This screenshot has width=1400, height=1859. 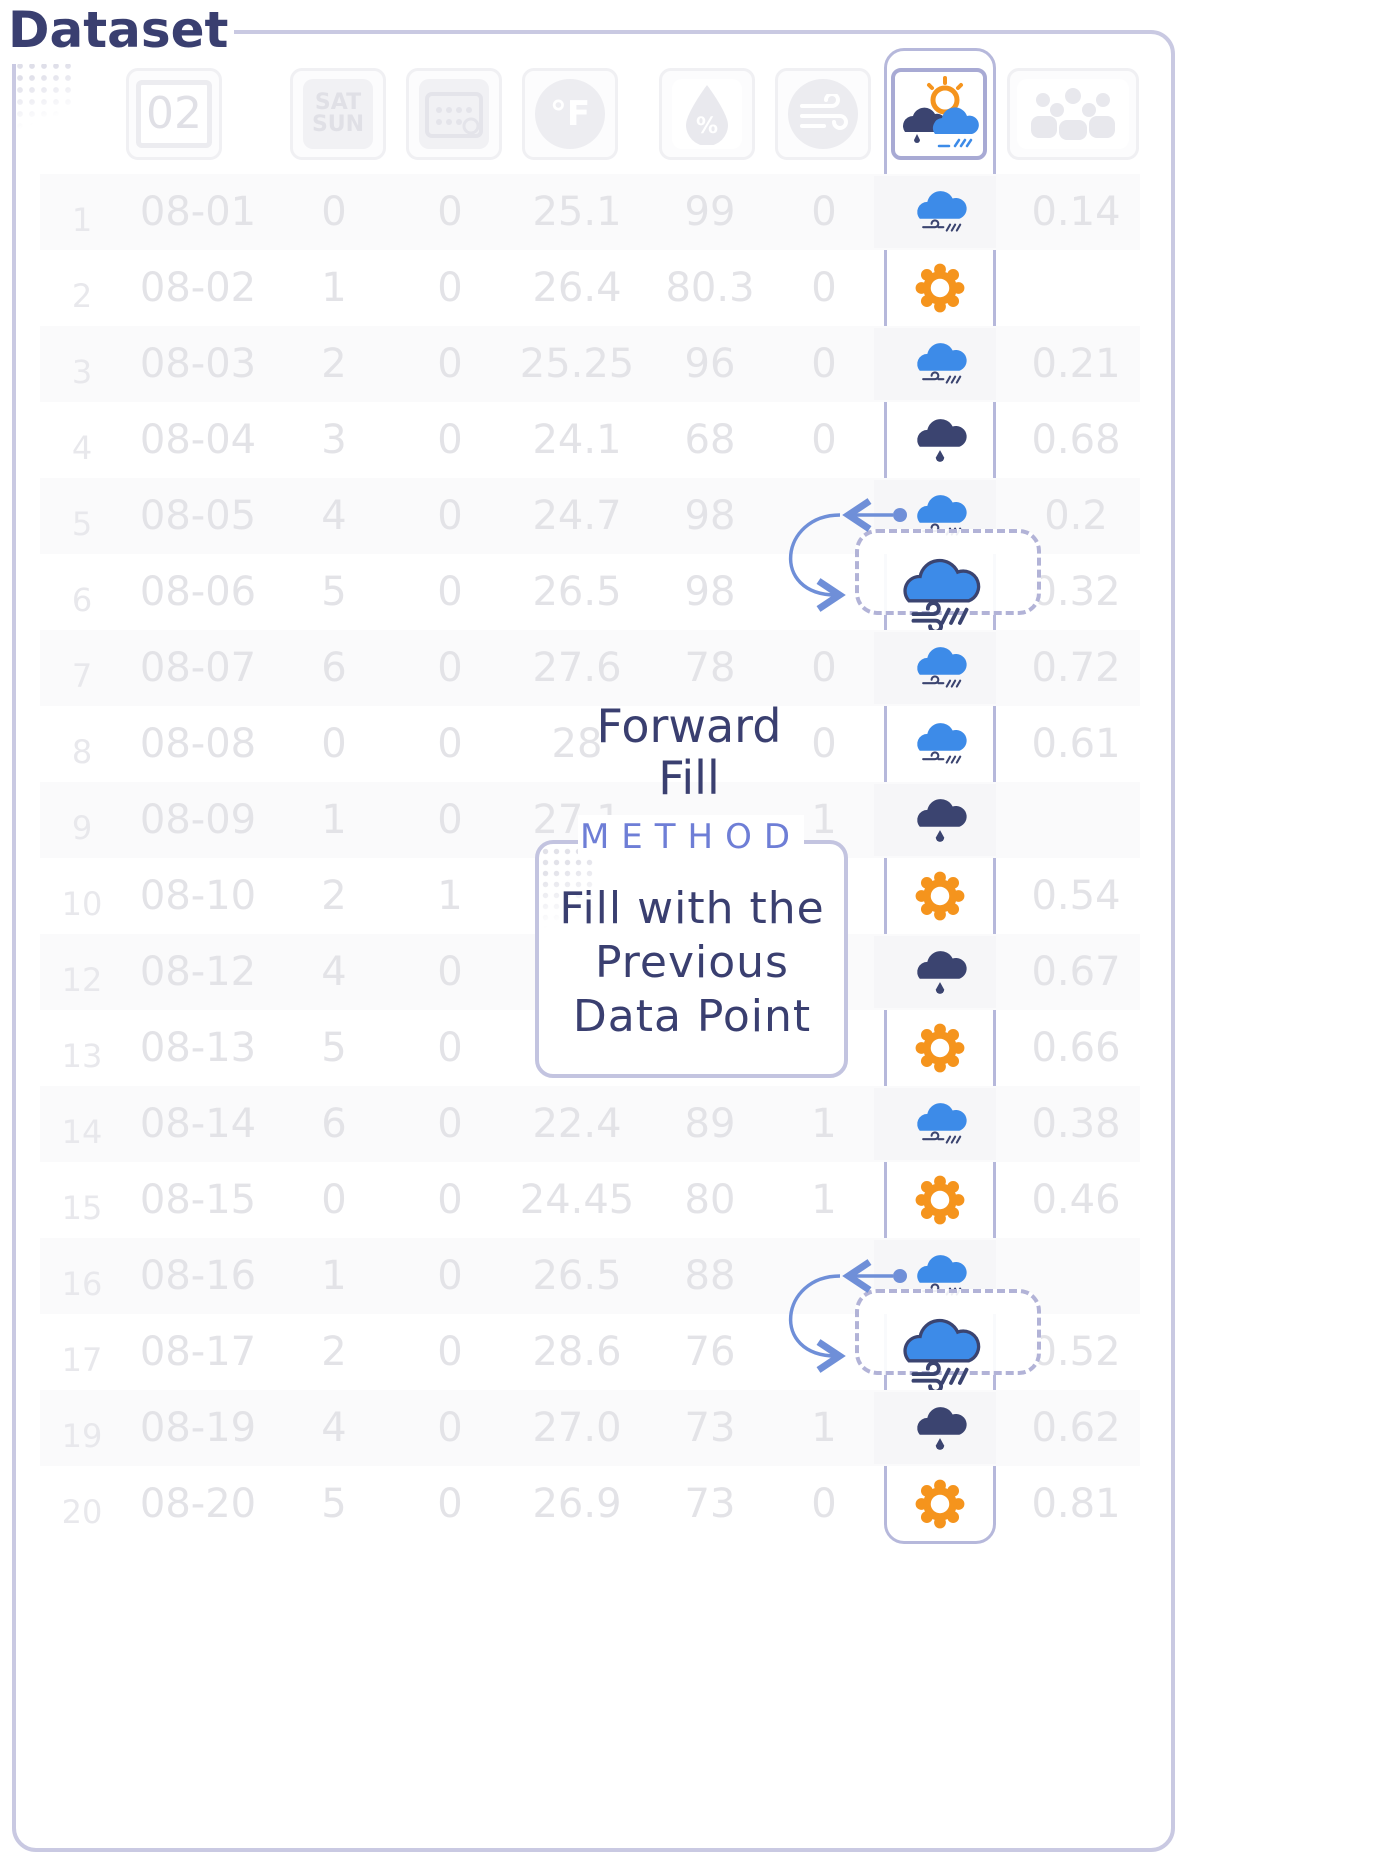 What do you see at coordinates (82, 524) in the screenshot?
I see `cell-index: 5` at bounding box center [82, 524].